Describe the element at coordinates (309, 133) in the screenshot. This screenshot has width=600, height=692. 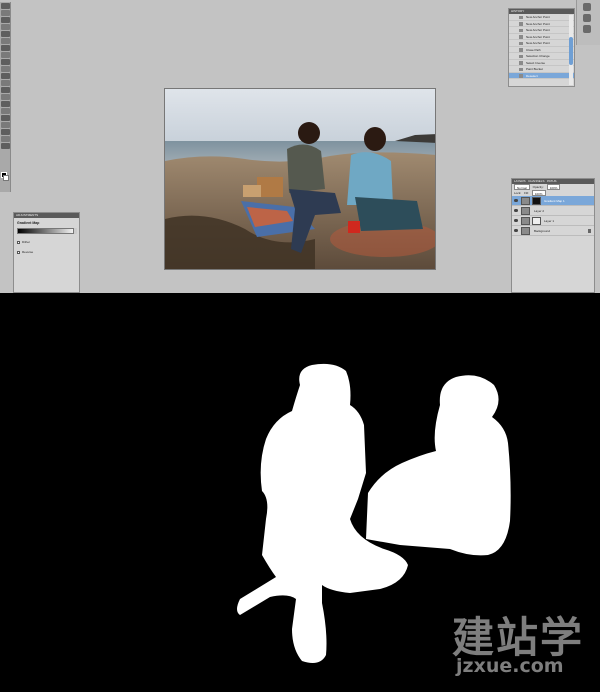
I see `woman-head` at that location.